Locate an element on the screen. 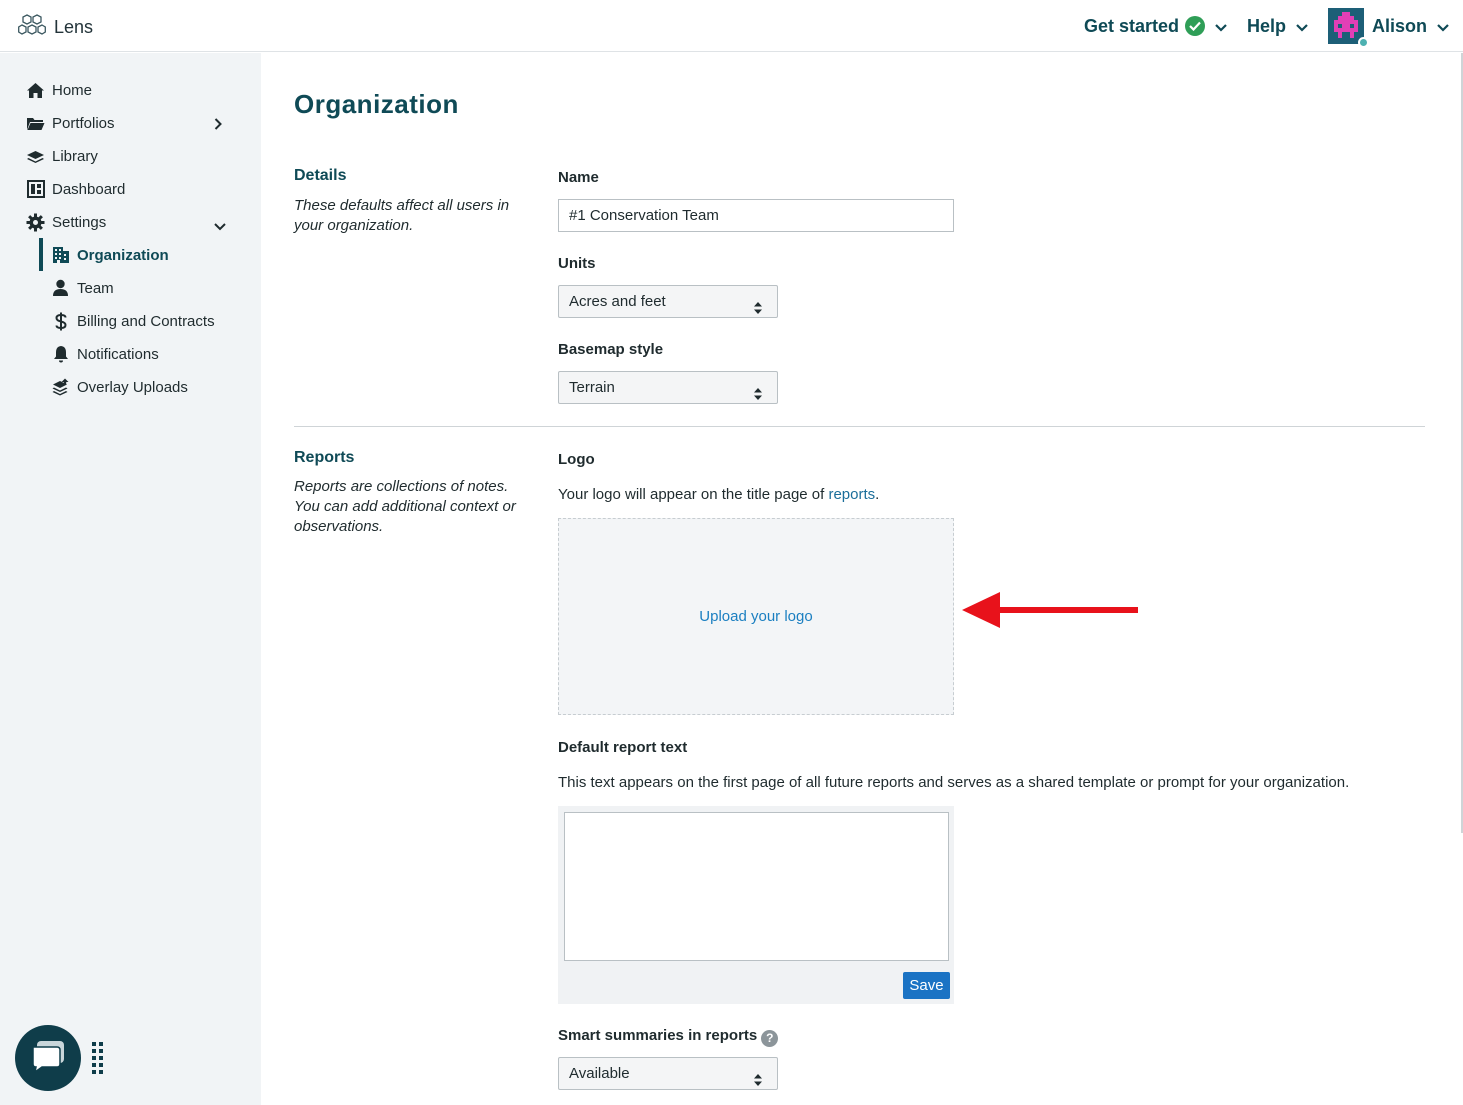 This screenshot has width=1463, height=1105. sidebar-item-overlay-uploads: Overlay Uploads is located at coordinates (119, 387).